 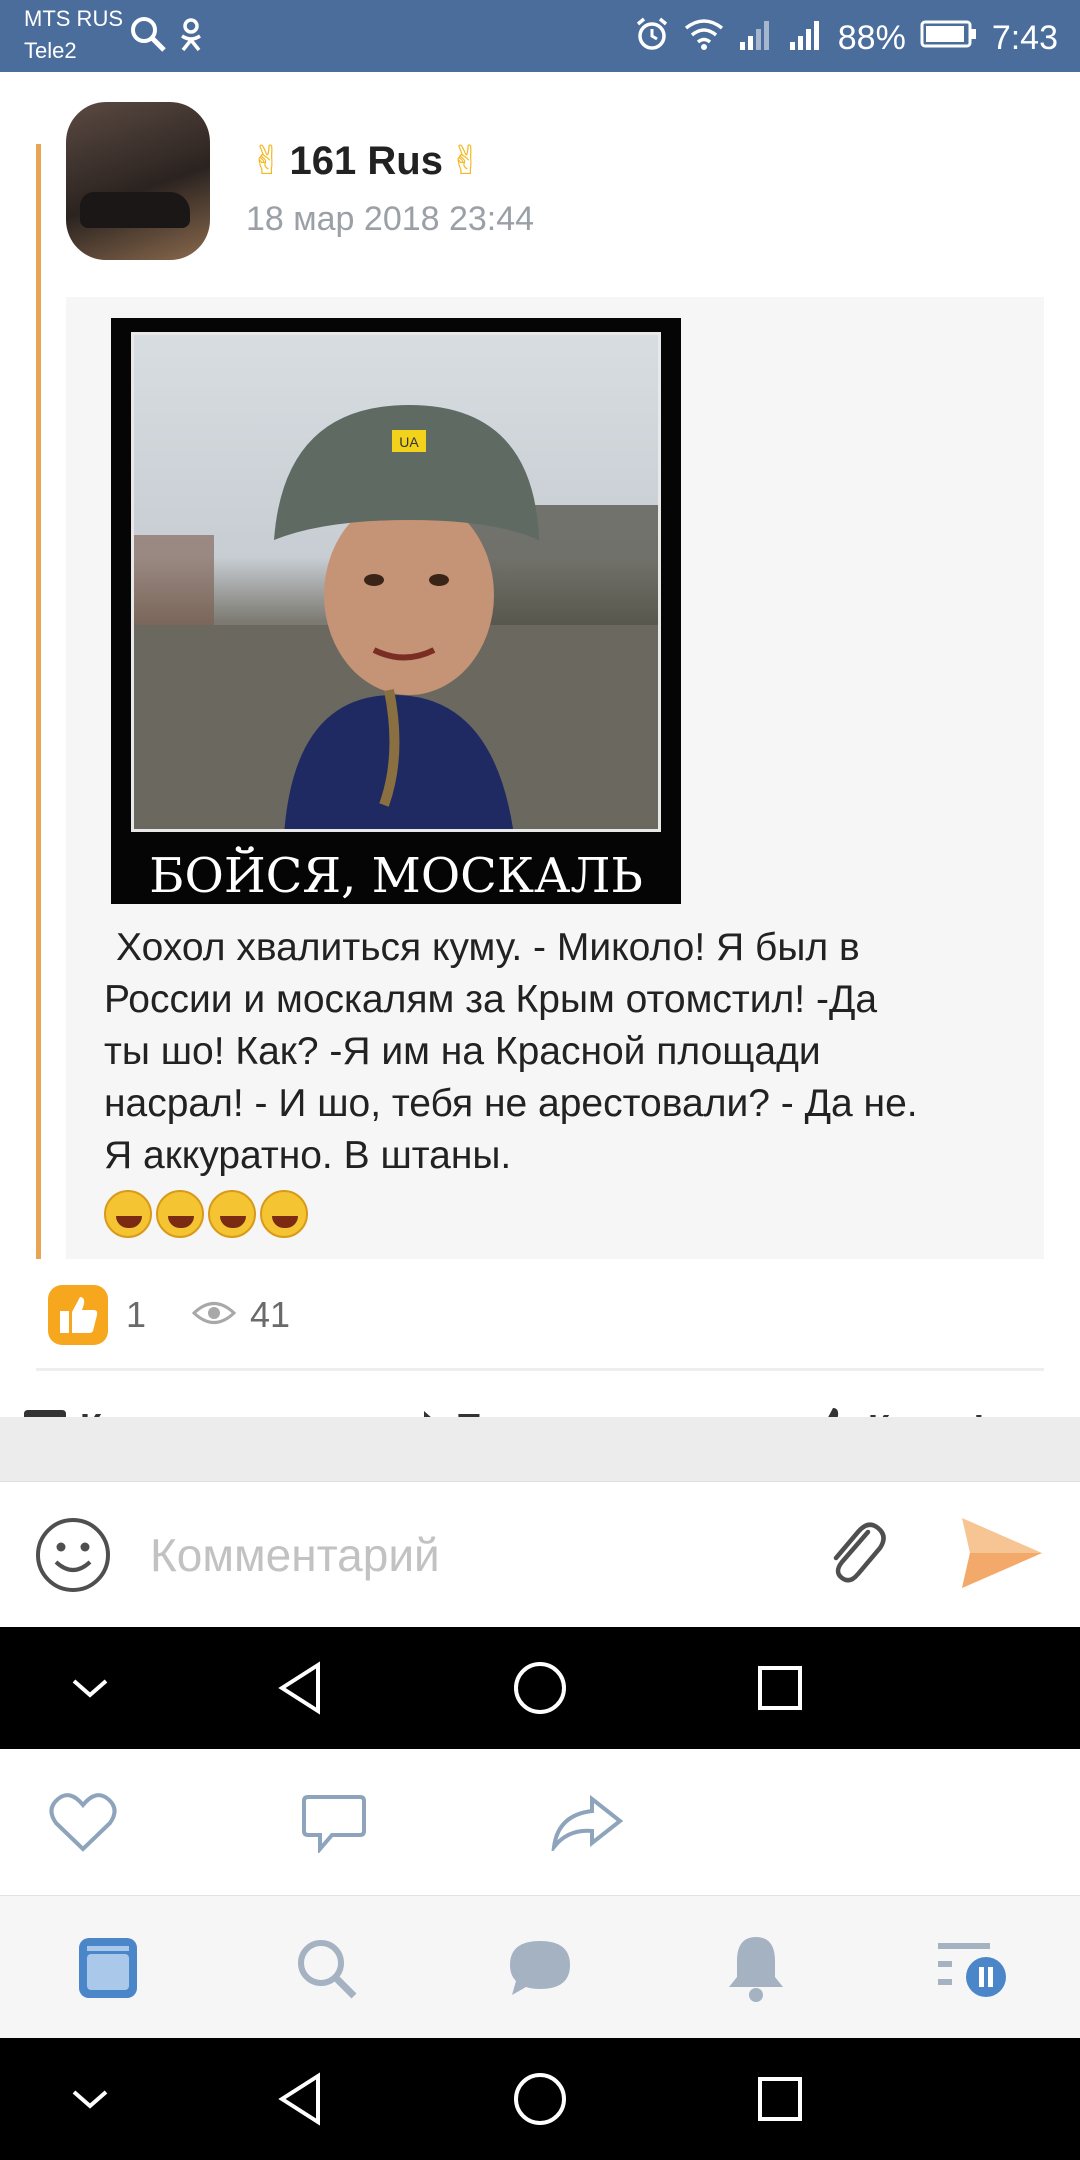 What do you see at coordinates (949, 38) in the screenshot?
I see `battery-icon` at bounding box center [949, 38].